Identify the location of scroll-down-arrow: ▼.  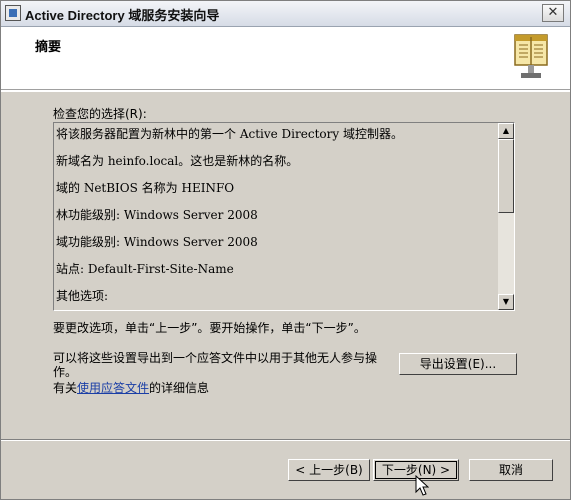
(506, 302).